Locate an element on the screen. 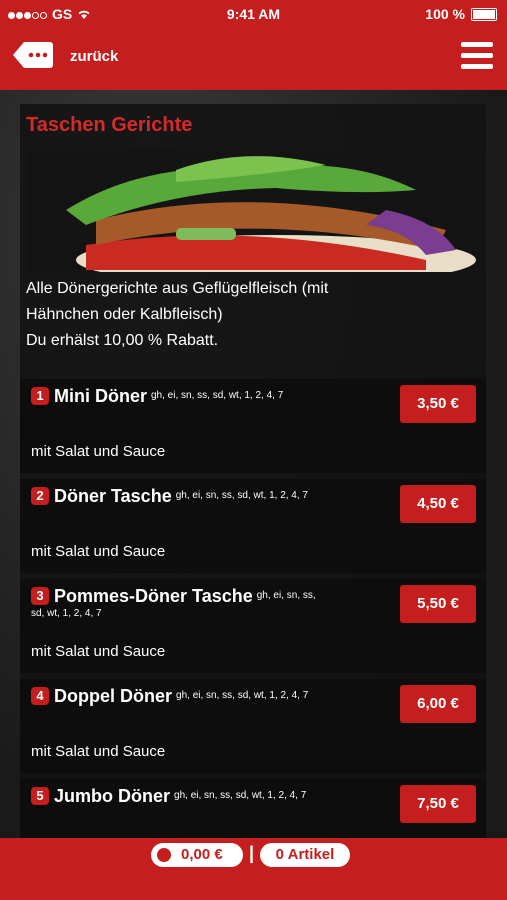 The height and width of the screenshot is (900, 507). item-number-badge: 5 is located at coordinates (40, 796).